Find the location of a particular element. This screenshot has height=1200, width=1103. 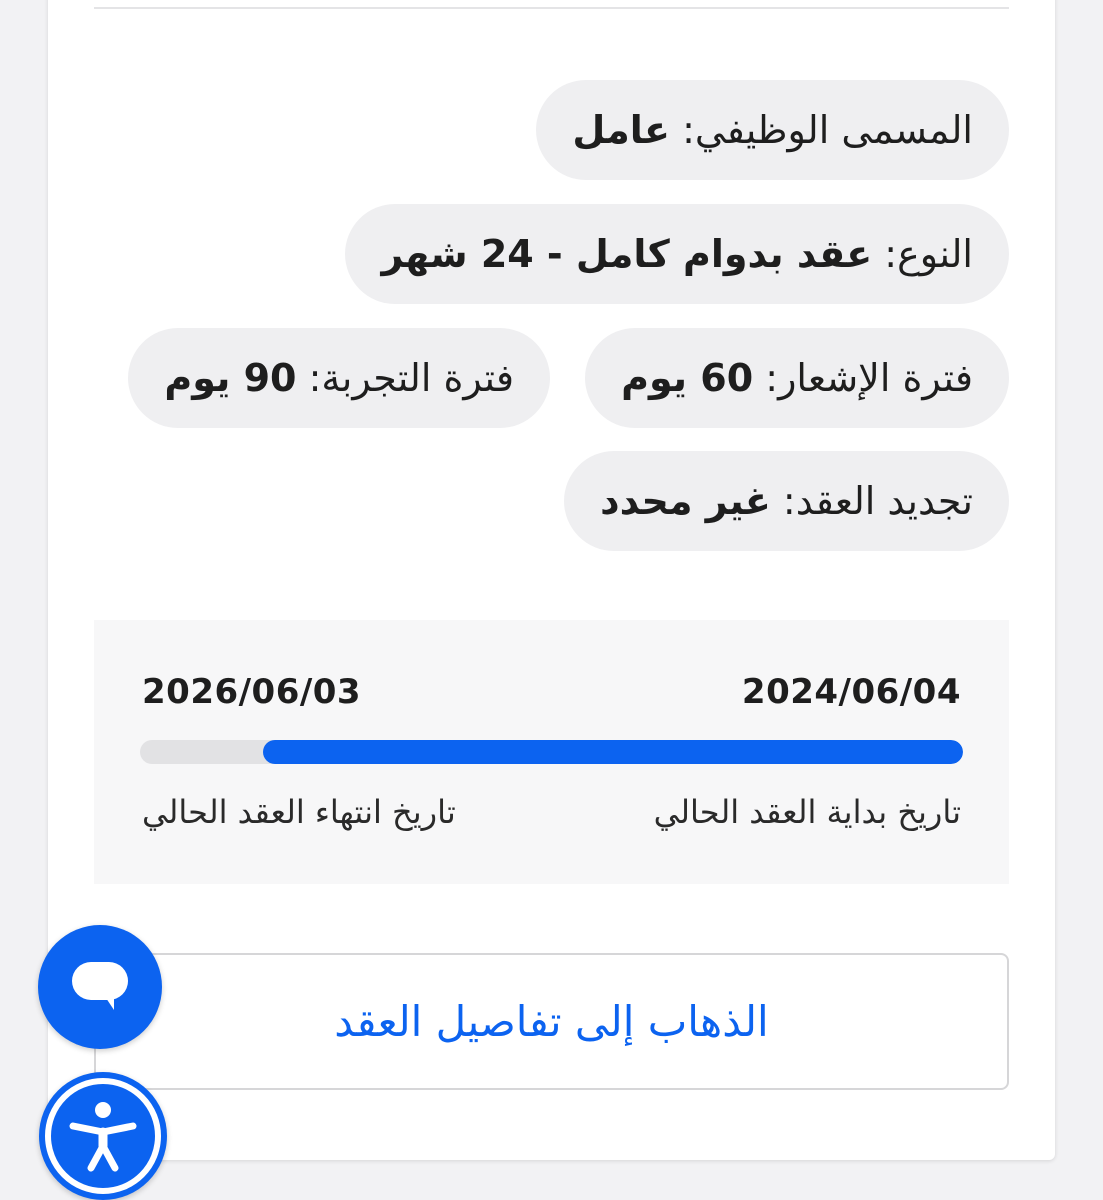

contract-renewal-value: غير محدد is located at coordinates (685, 501).